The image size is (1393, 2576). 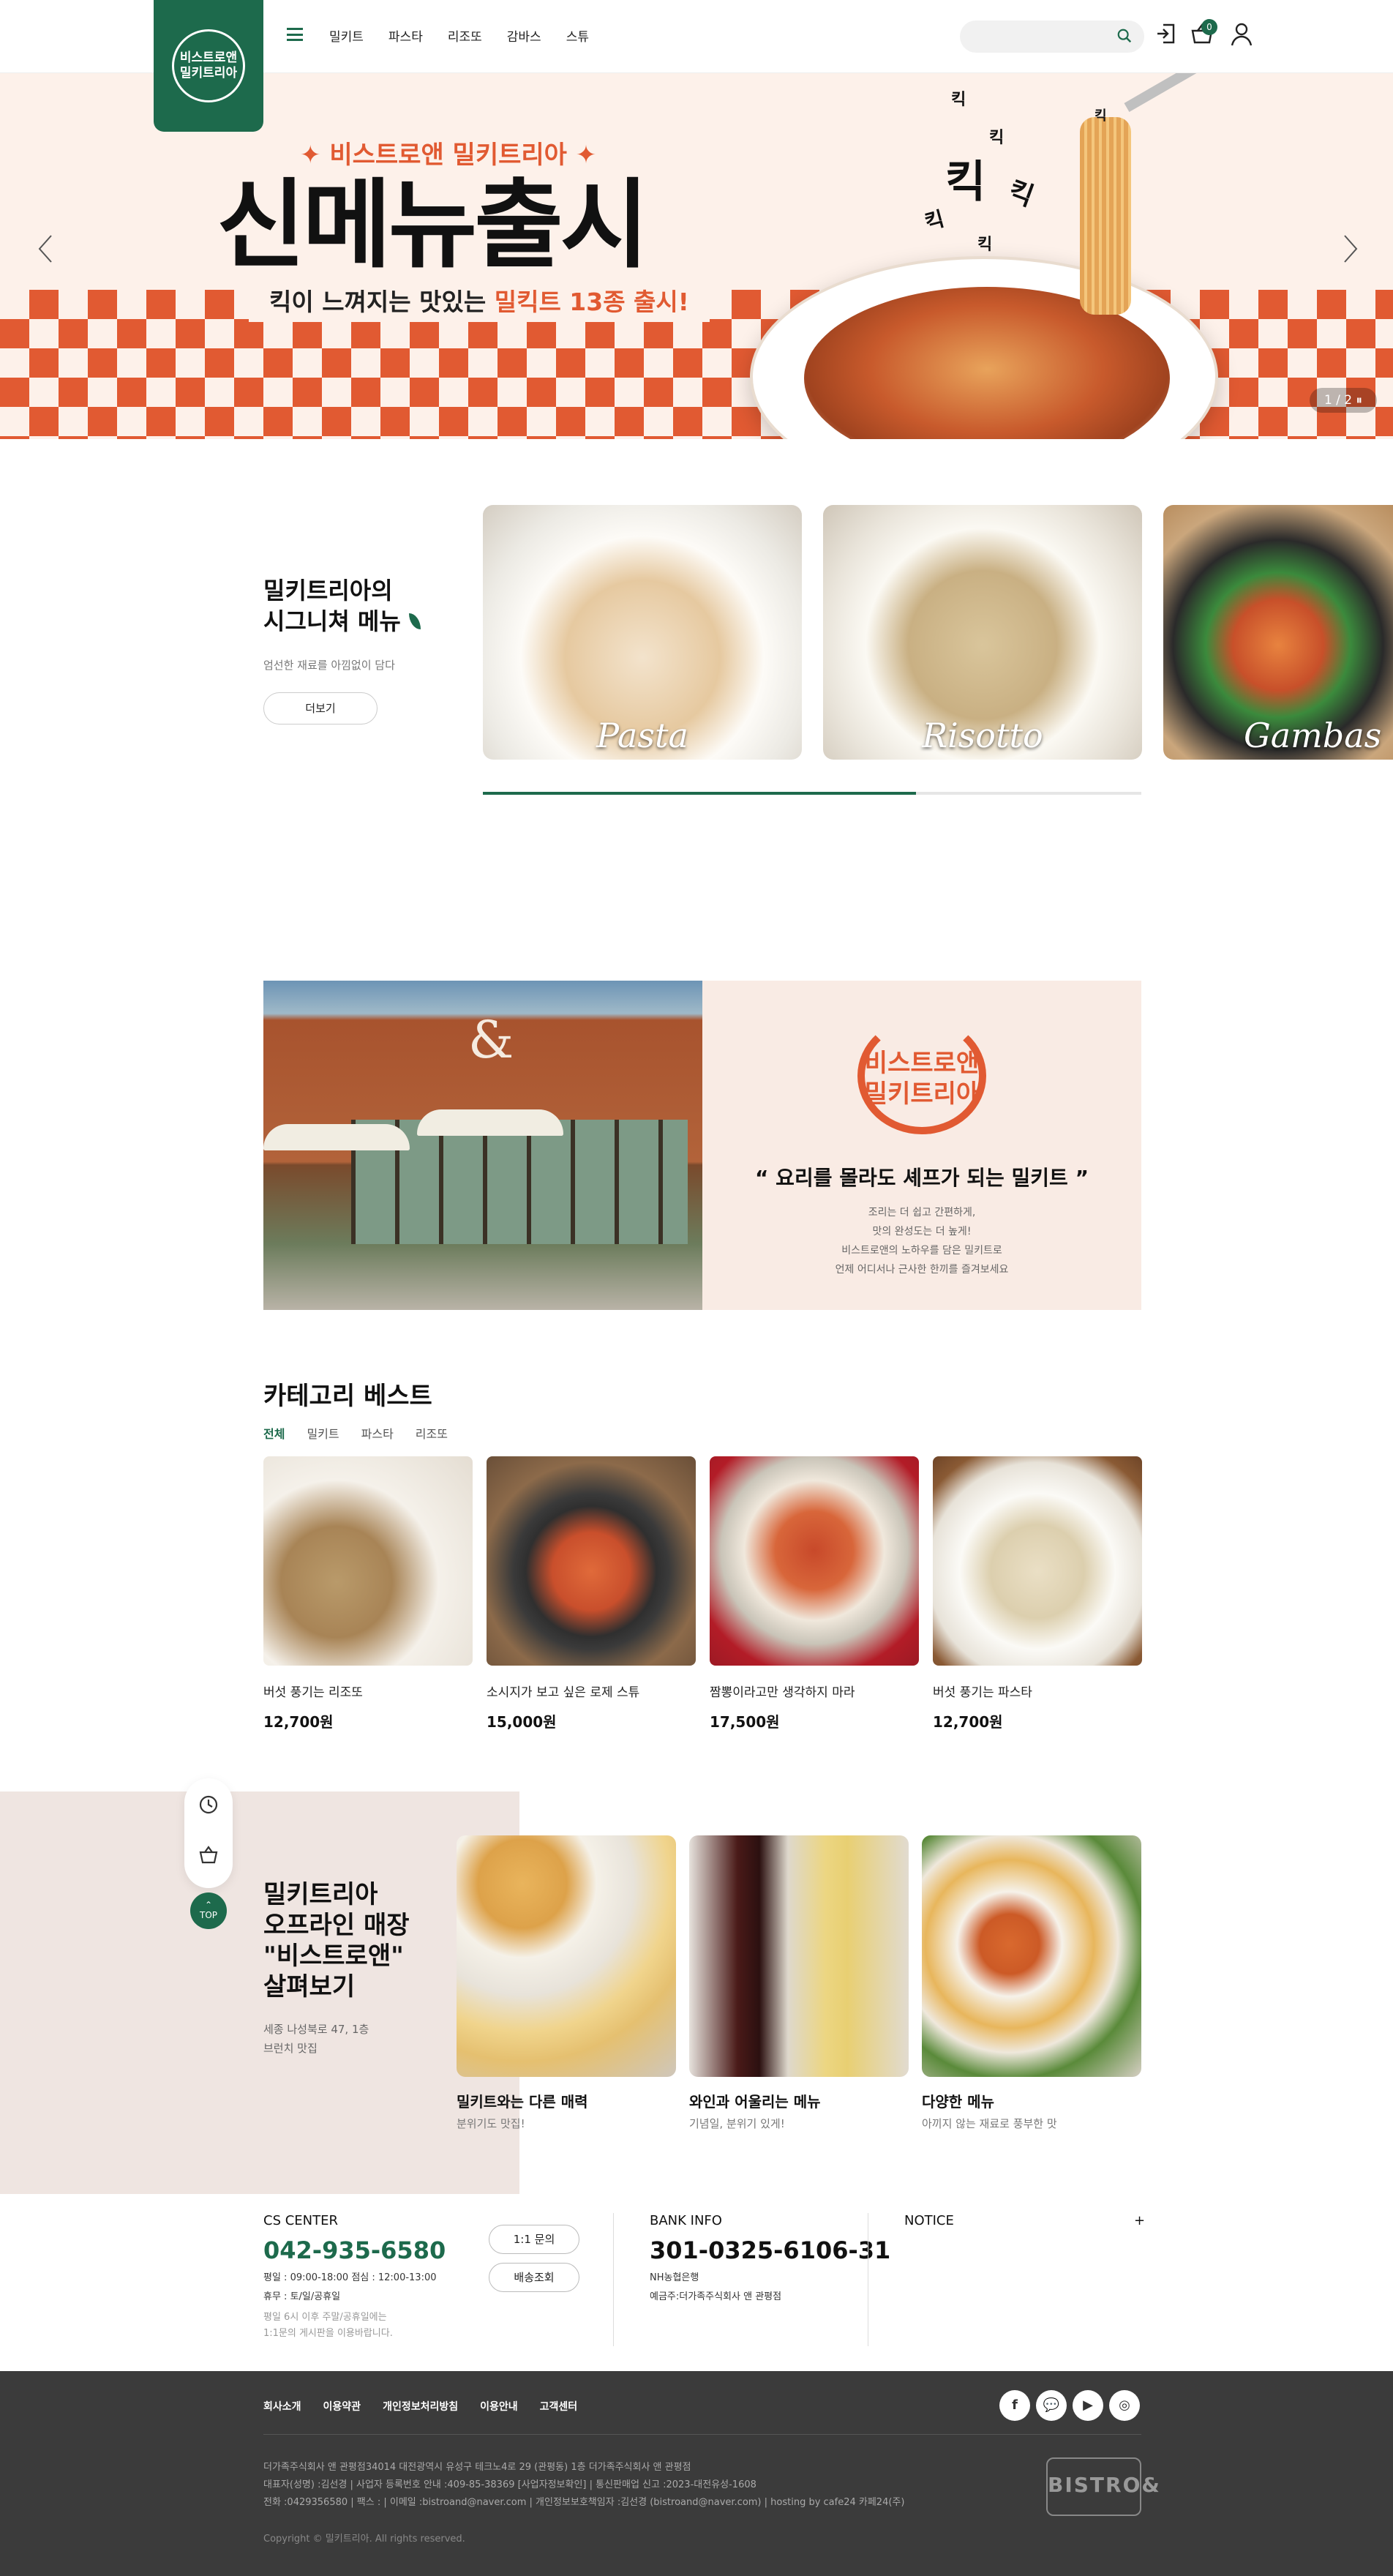 What do you see at coordinates (282, 2406) in the screenshot?
I see `footer-link-company: 회사소개` at bounding box center [282, 2406].